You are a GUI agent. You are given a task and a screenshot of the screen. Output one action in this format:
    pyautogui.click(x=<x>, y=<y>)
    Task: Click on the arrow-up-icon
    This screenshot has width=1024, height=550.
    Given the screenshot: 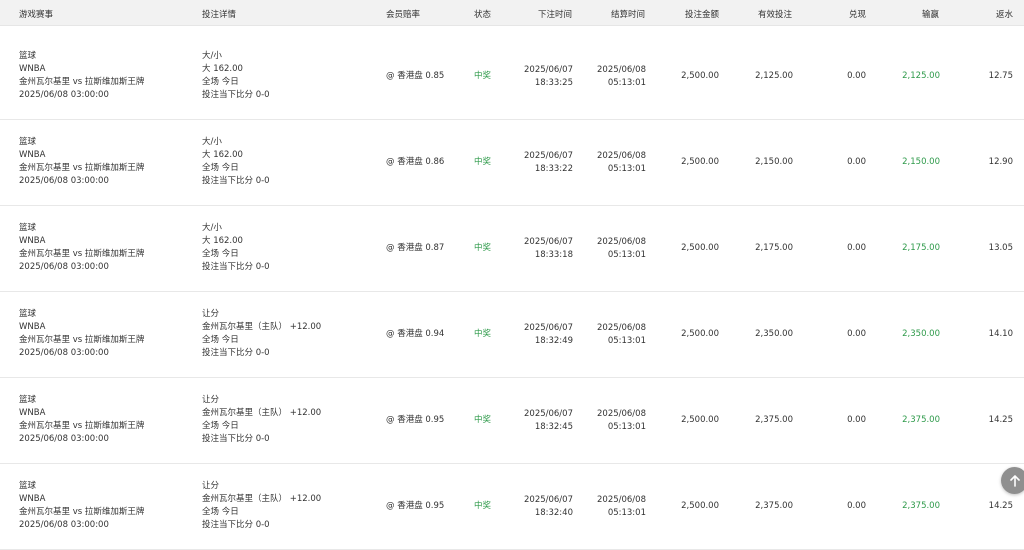 What is the action you would take?
    pyautogui.click(x=1014, y=480)
    